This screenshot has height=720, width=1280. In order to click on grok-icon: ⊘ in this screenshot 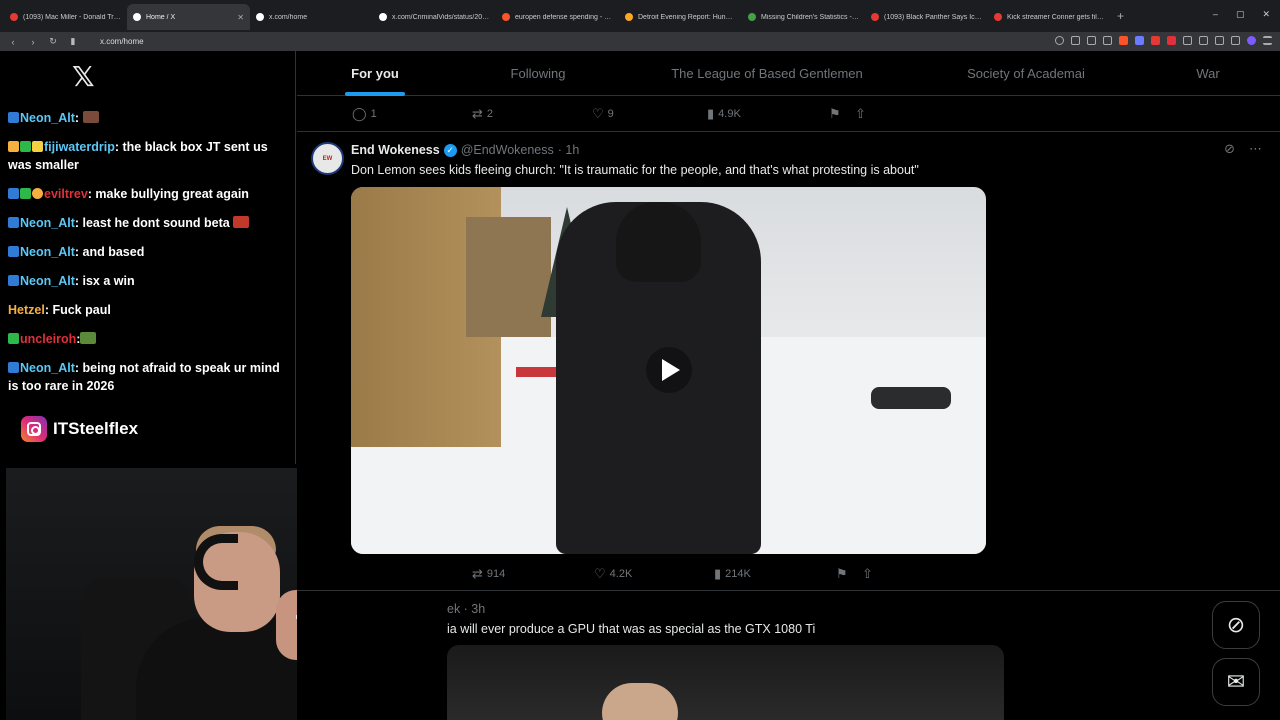, I will do `click(1229, 149)`.